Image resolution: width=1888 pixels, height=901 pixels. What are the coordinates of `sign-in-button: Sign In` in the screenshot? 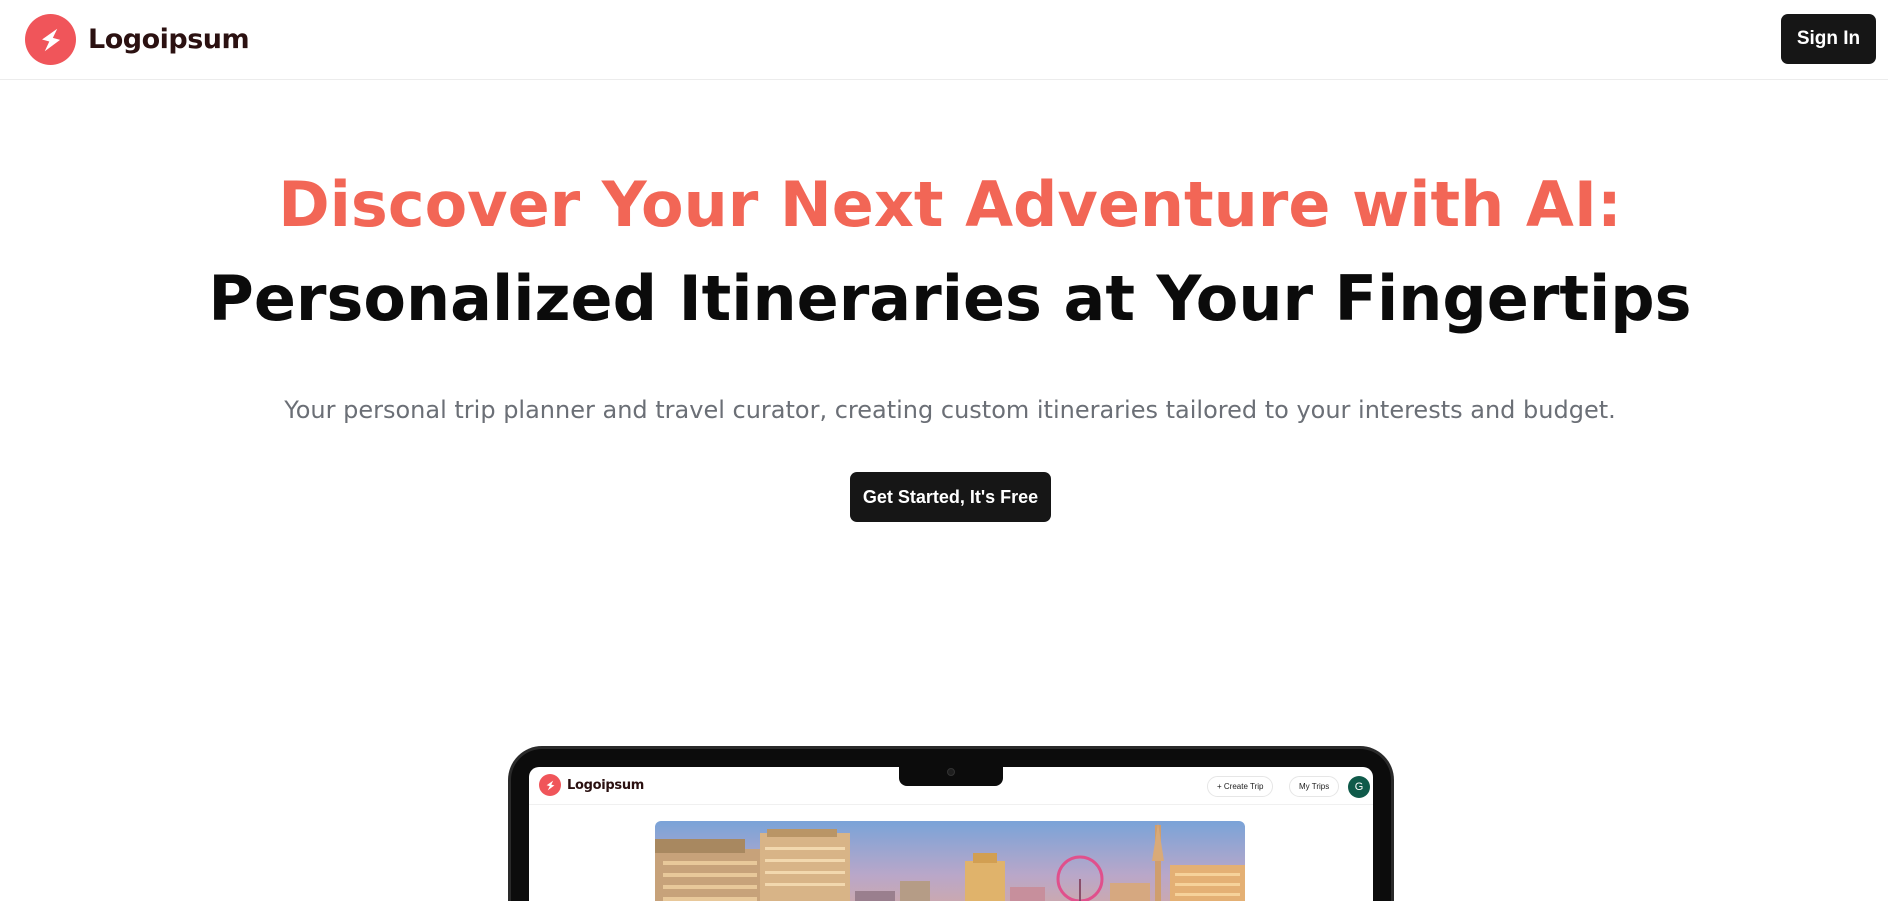 It's located at (1828, 39).